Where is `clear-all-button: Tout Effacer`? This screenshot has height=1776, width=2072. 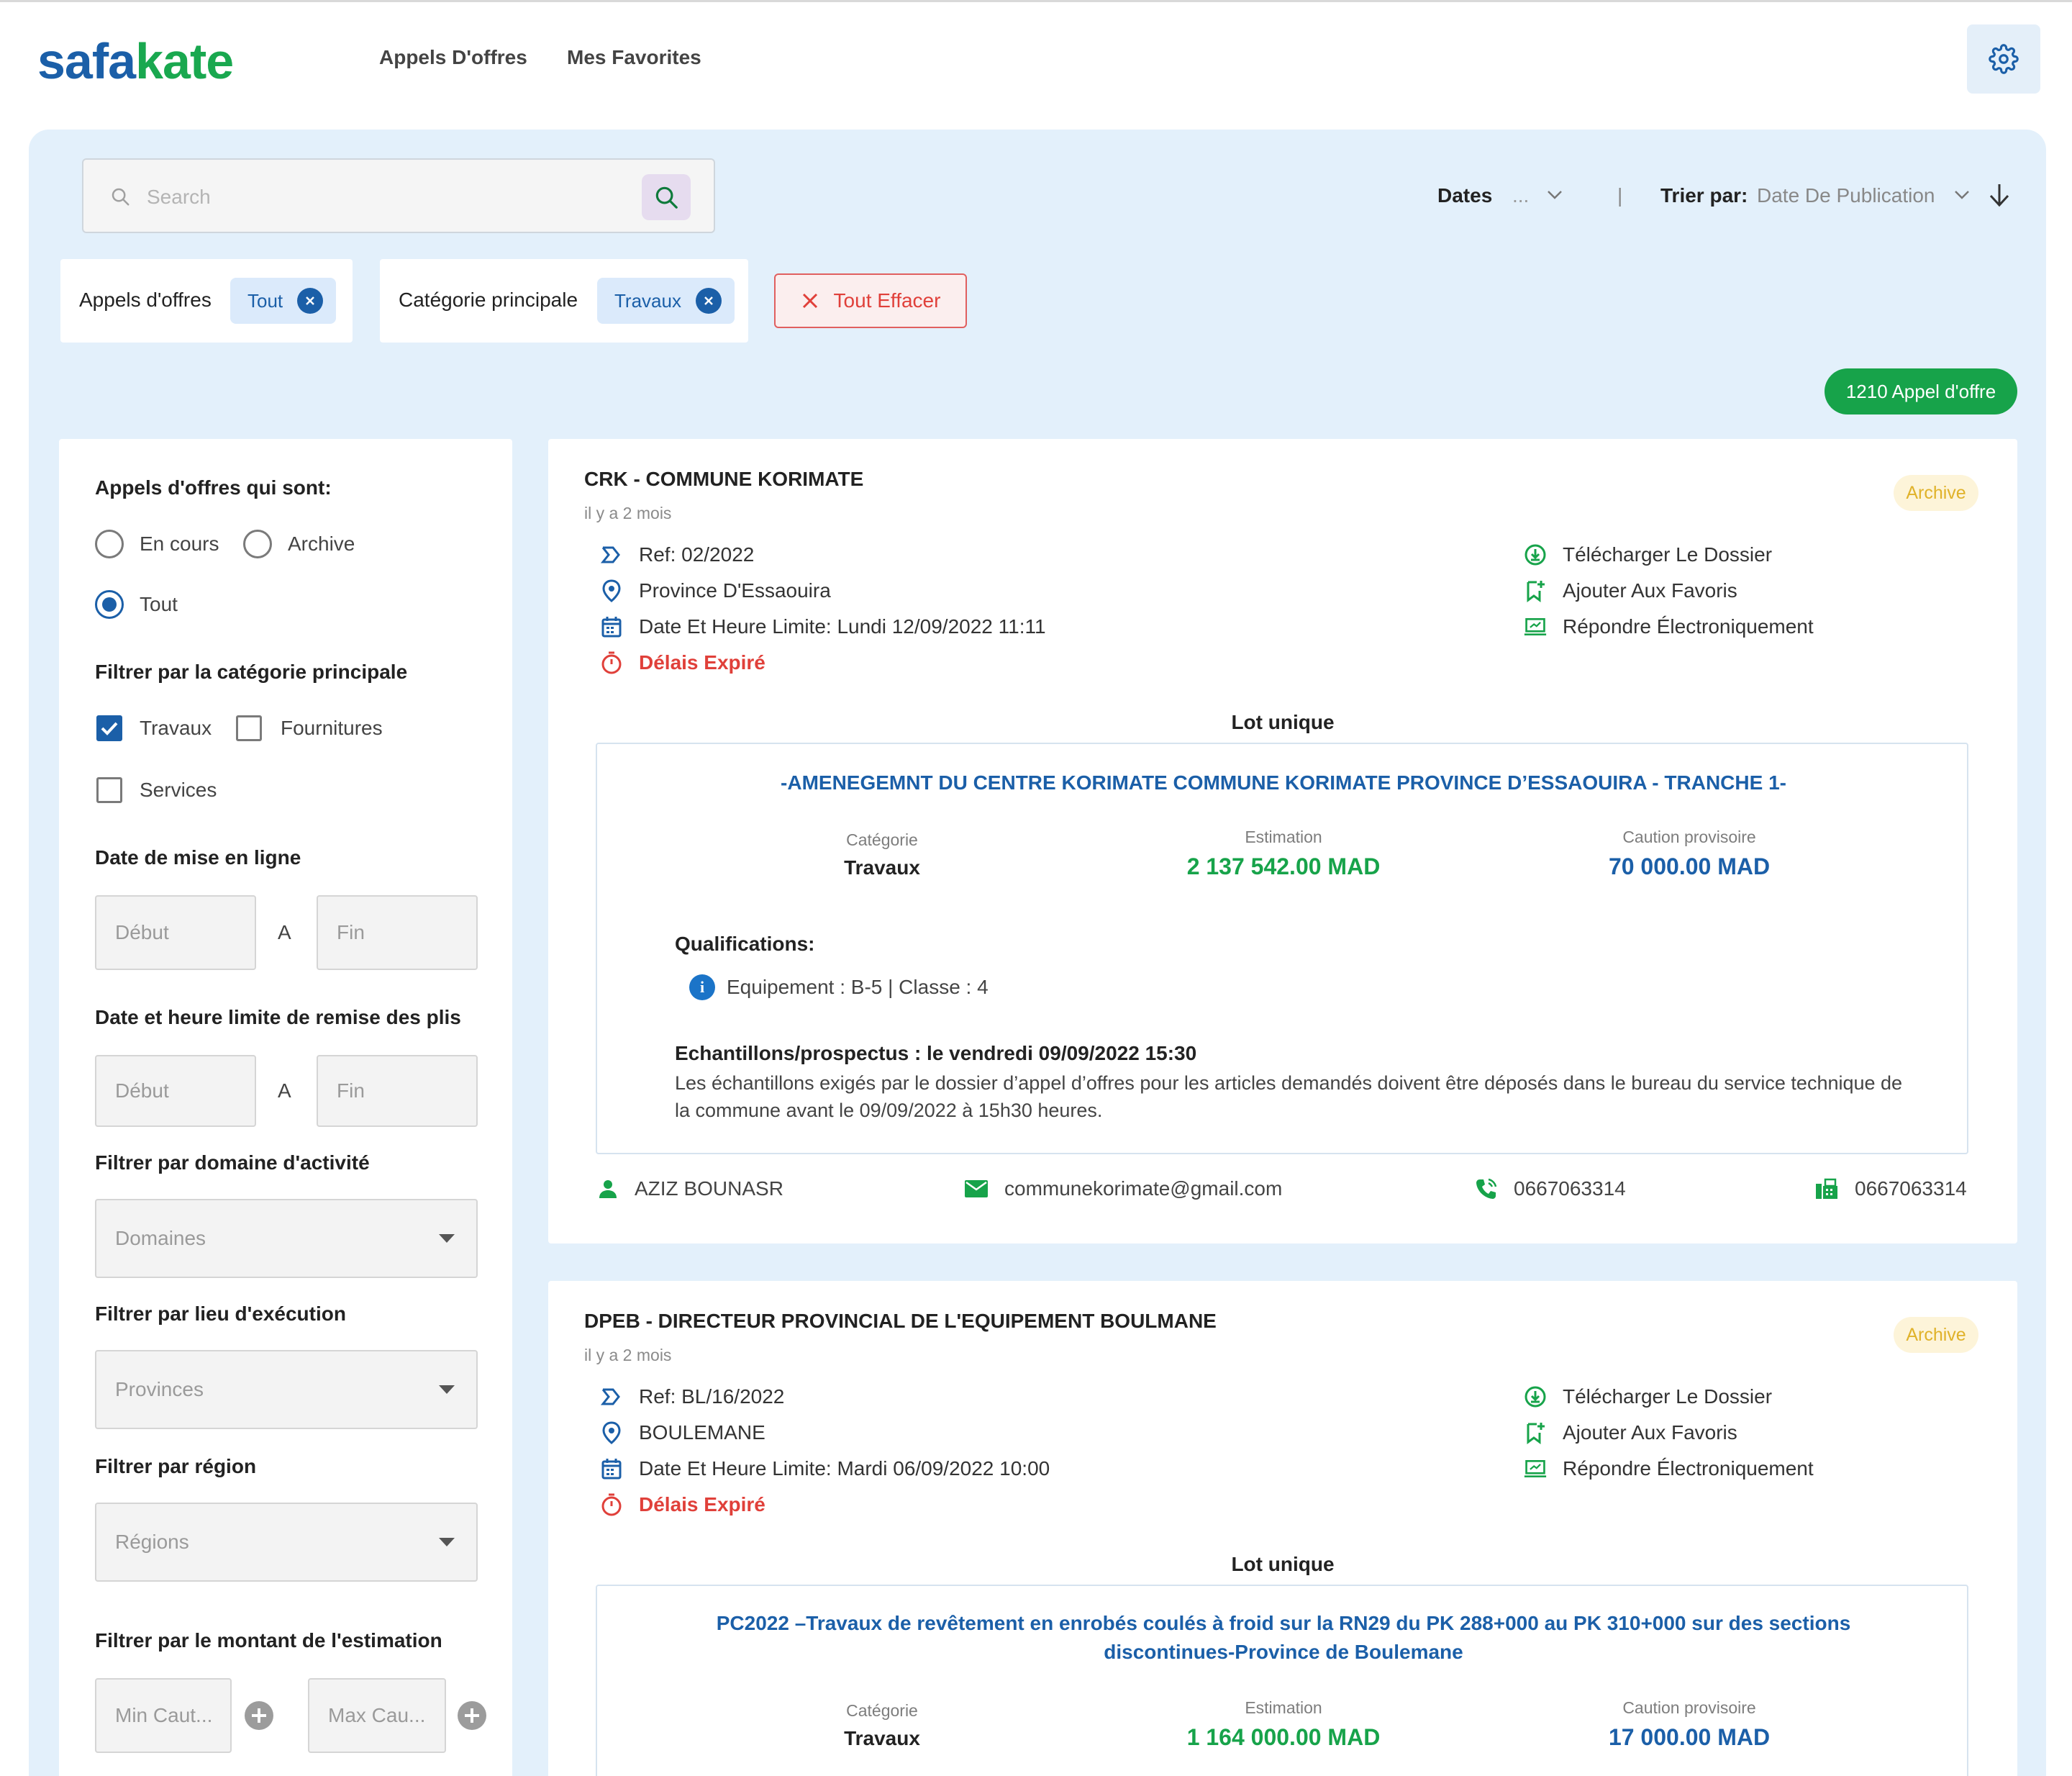 clear-all-button: Tout Effacer is located at coordinates (871, 300).